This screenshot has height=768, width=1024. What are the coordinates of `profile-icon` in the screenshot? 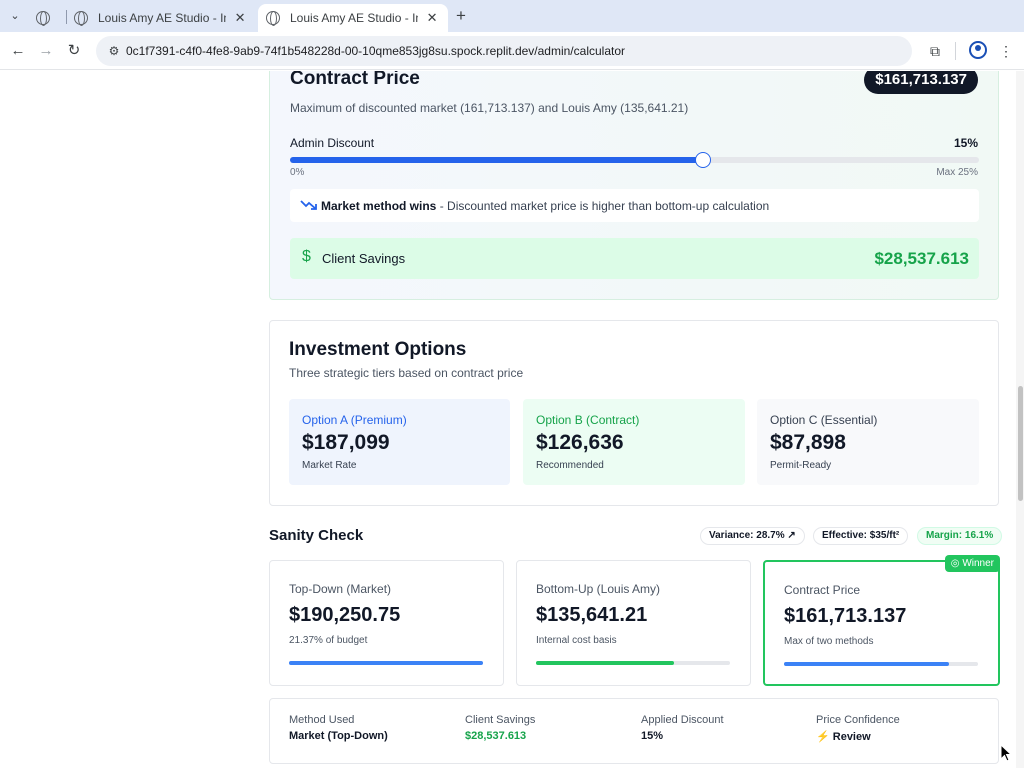 It's located at (978, 50).